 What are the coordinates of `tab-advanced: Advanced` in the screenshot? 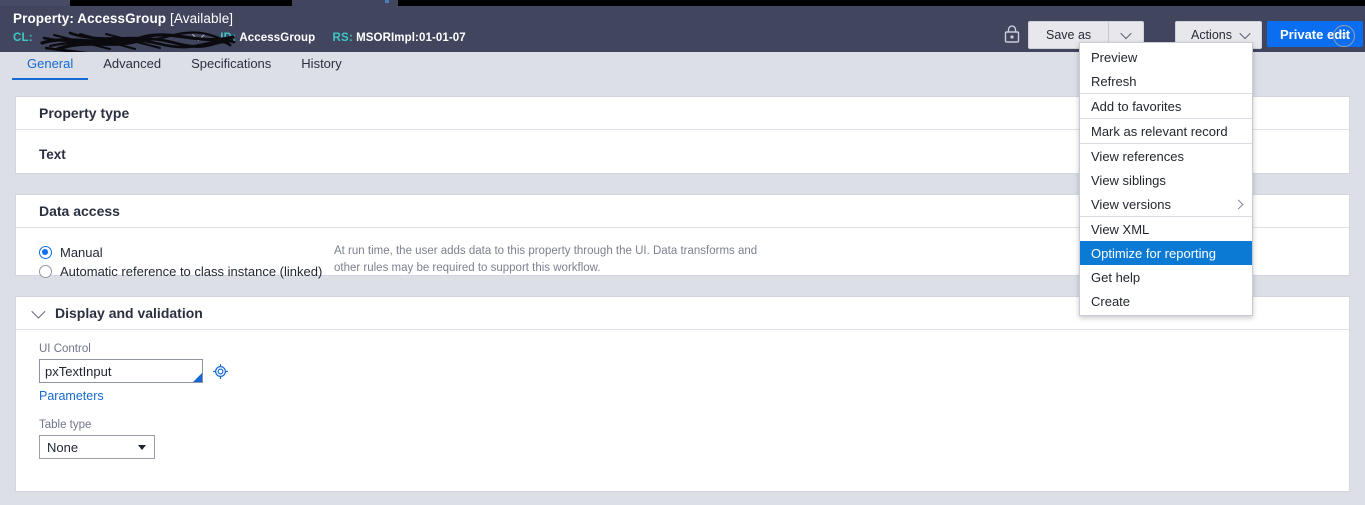 It's located at (132, 66).